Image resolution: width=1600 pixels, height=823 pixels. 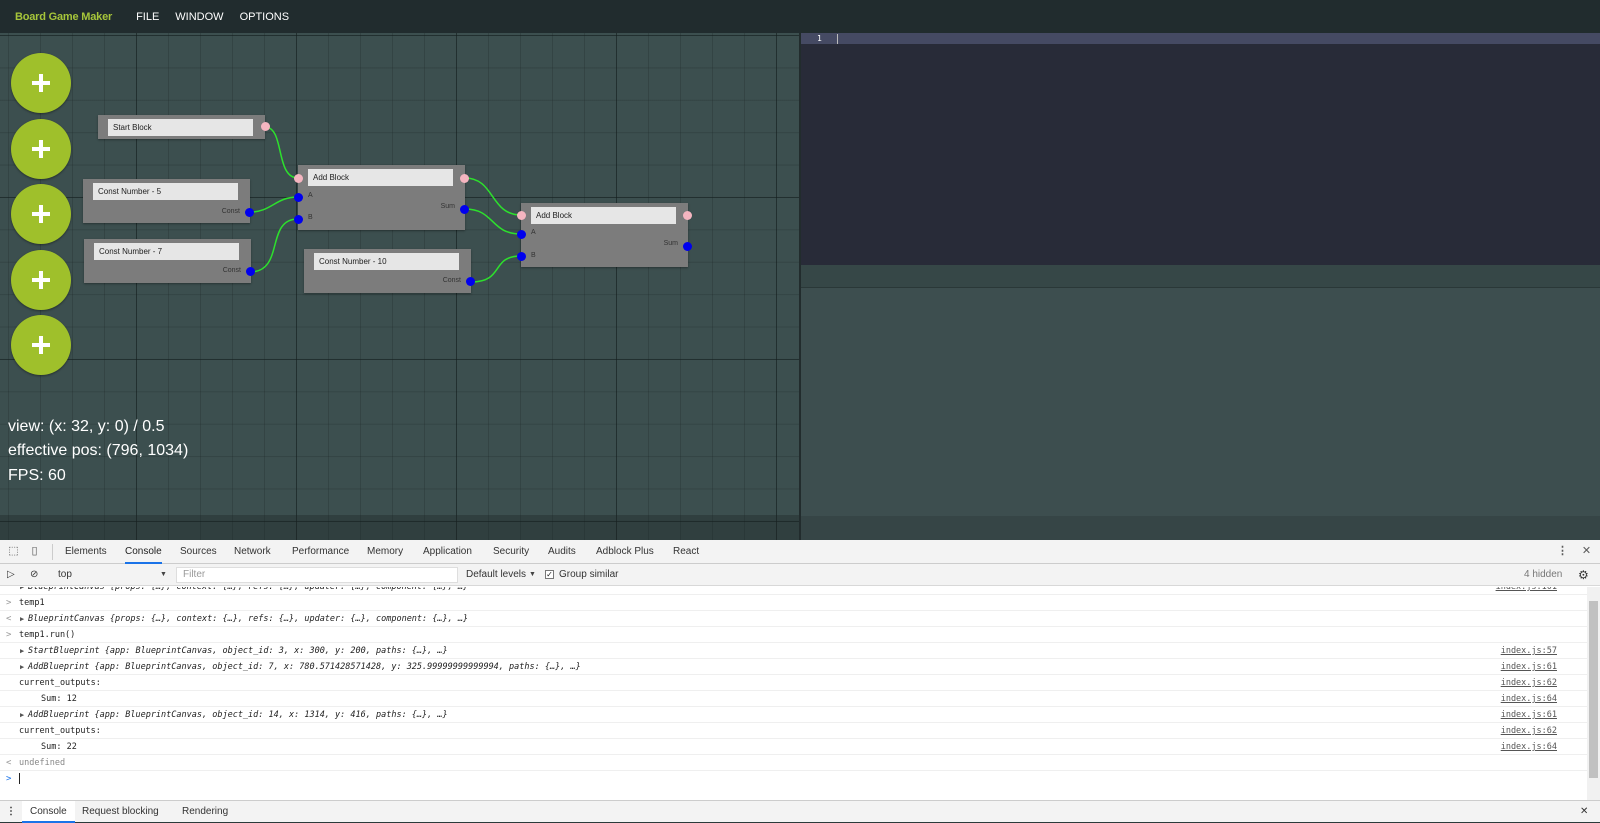 What do you see at coordinates (549, 574) in the screenshot?
I see `group-similar-checkbox: ✓` at bounding box center [549, 574].